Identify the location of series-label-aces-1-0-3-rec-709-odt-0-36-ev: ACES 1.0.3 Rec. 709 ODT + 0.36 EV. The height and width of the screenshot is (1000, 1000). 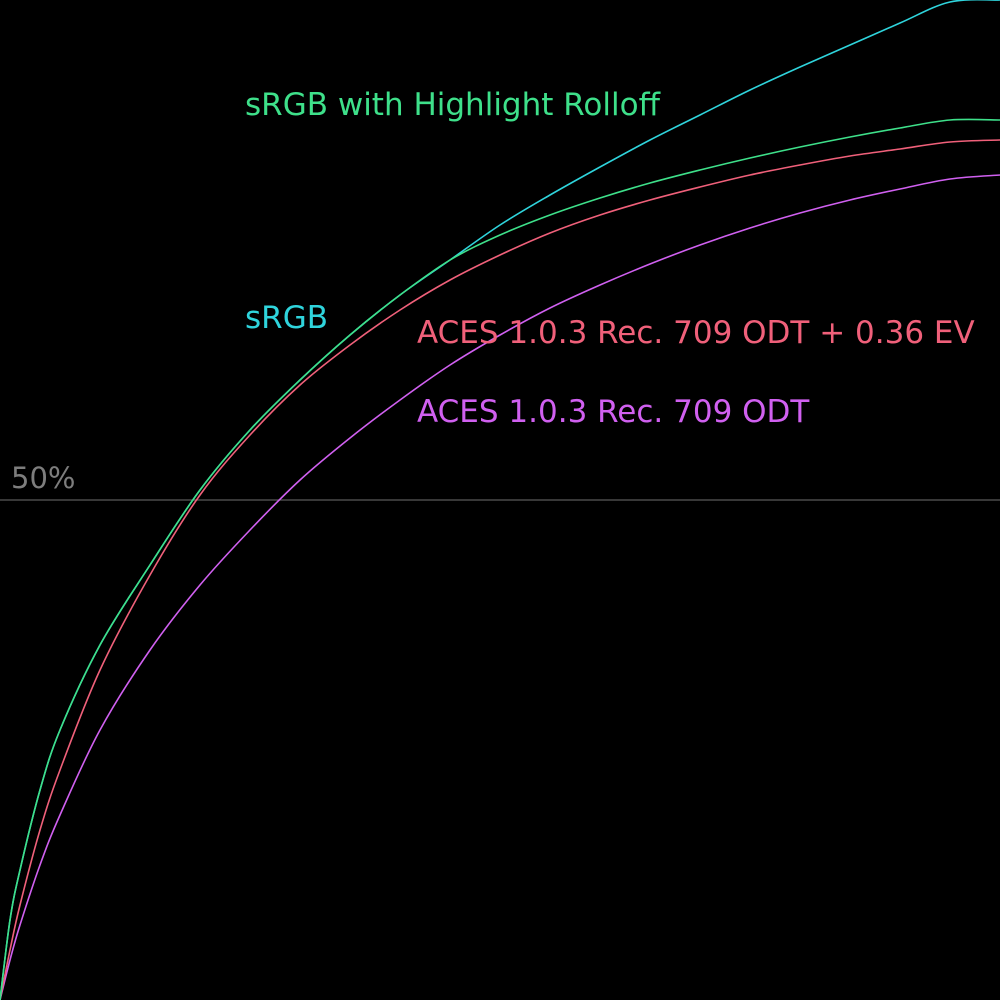
(696, 333).